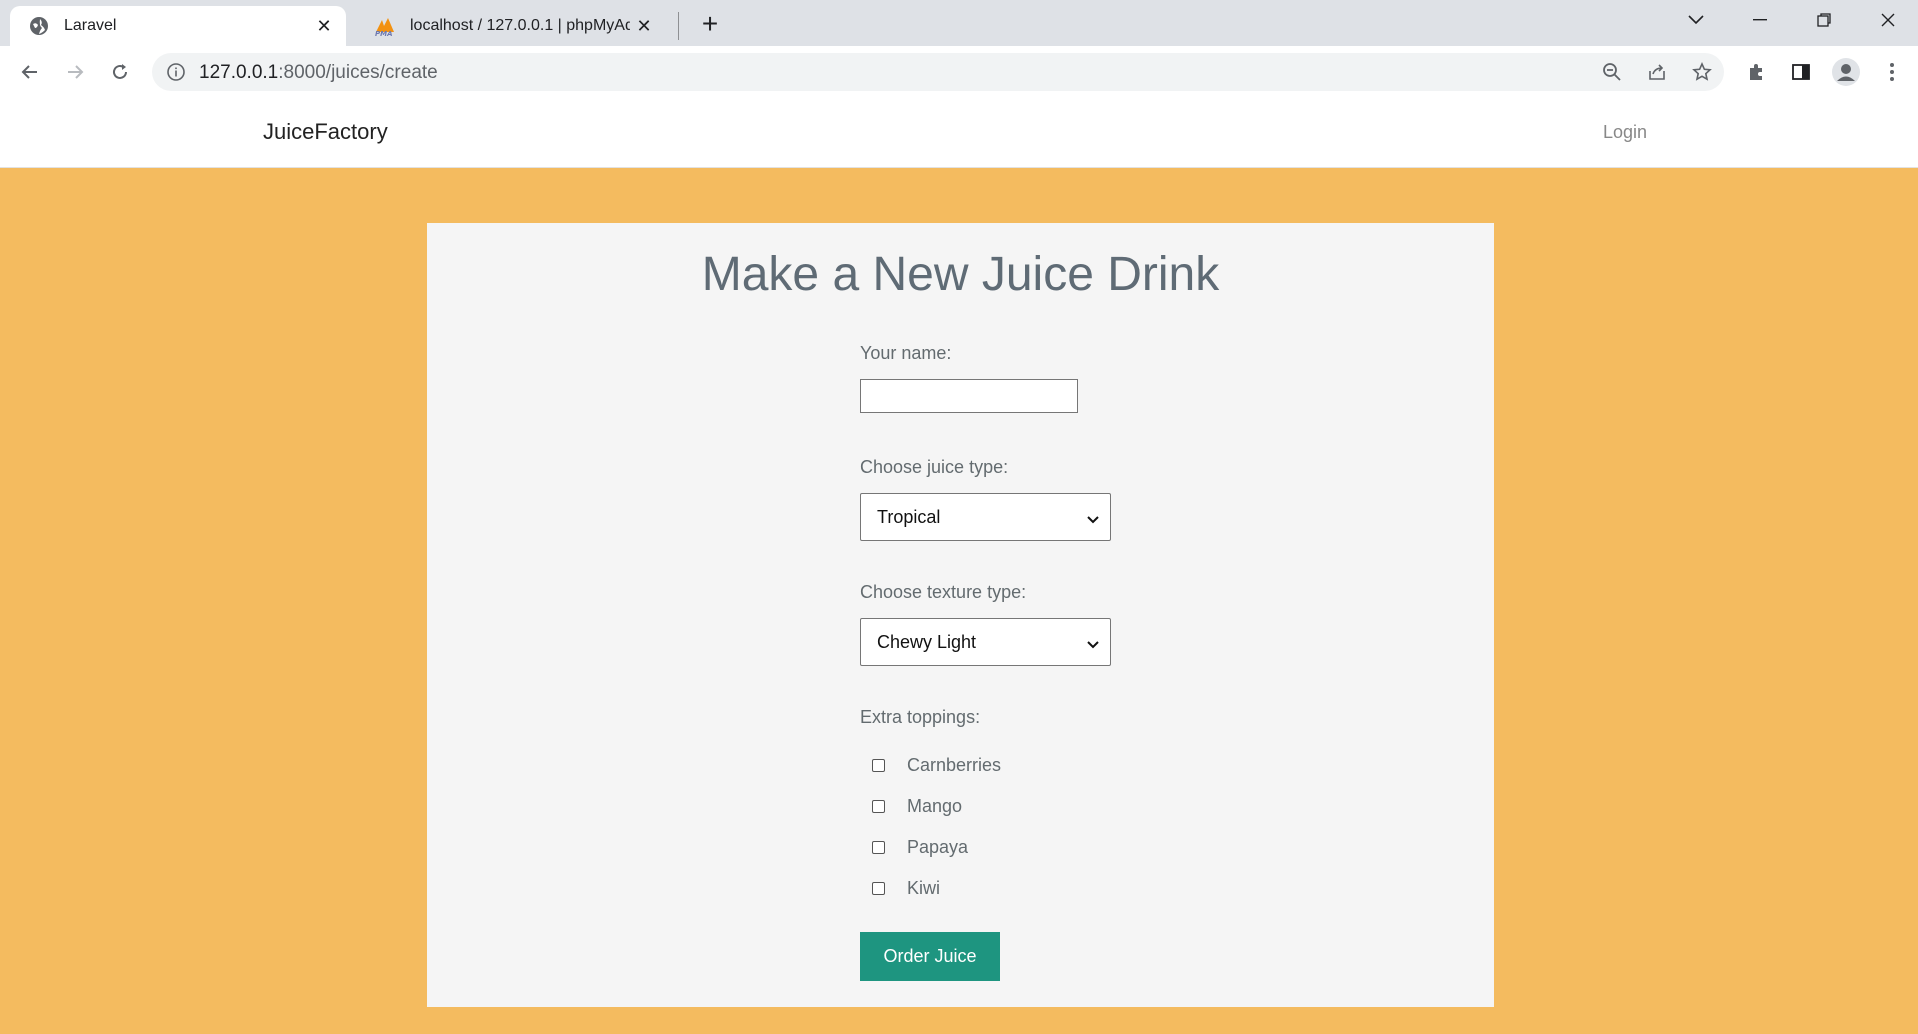 The image size is (1918, 1034). Describe the element at coordinates (176, 72) in the screenshot. I see `site-info-icon` at that location.